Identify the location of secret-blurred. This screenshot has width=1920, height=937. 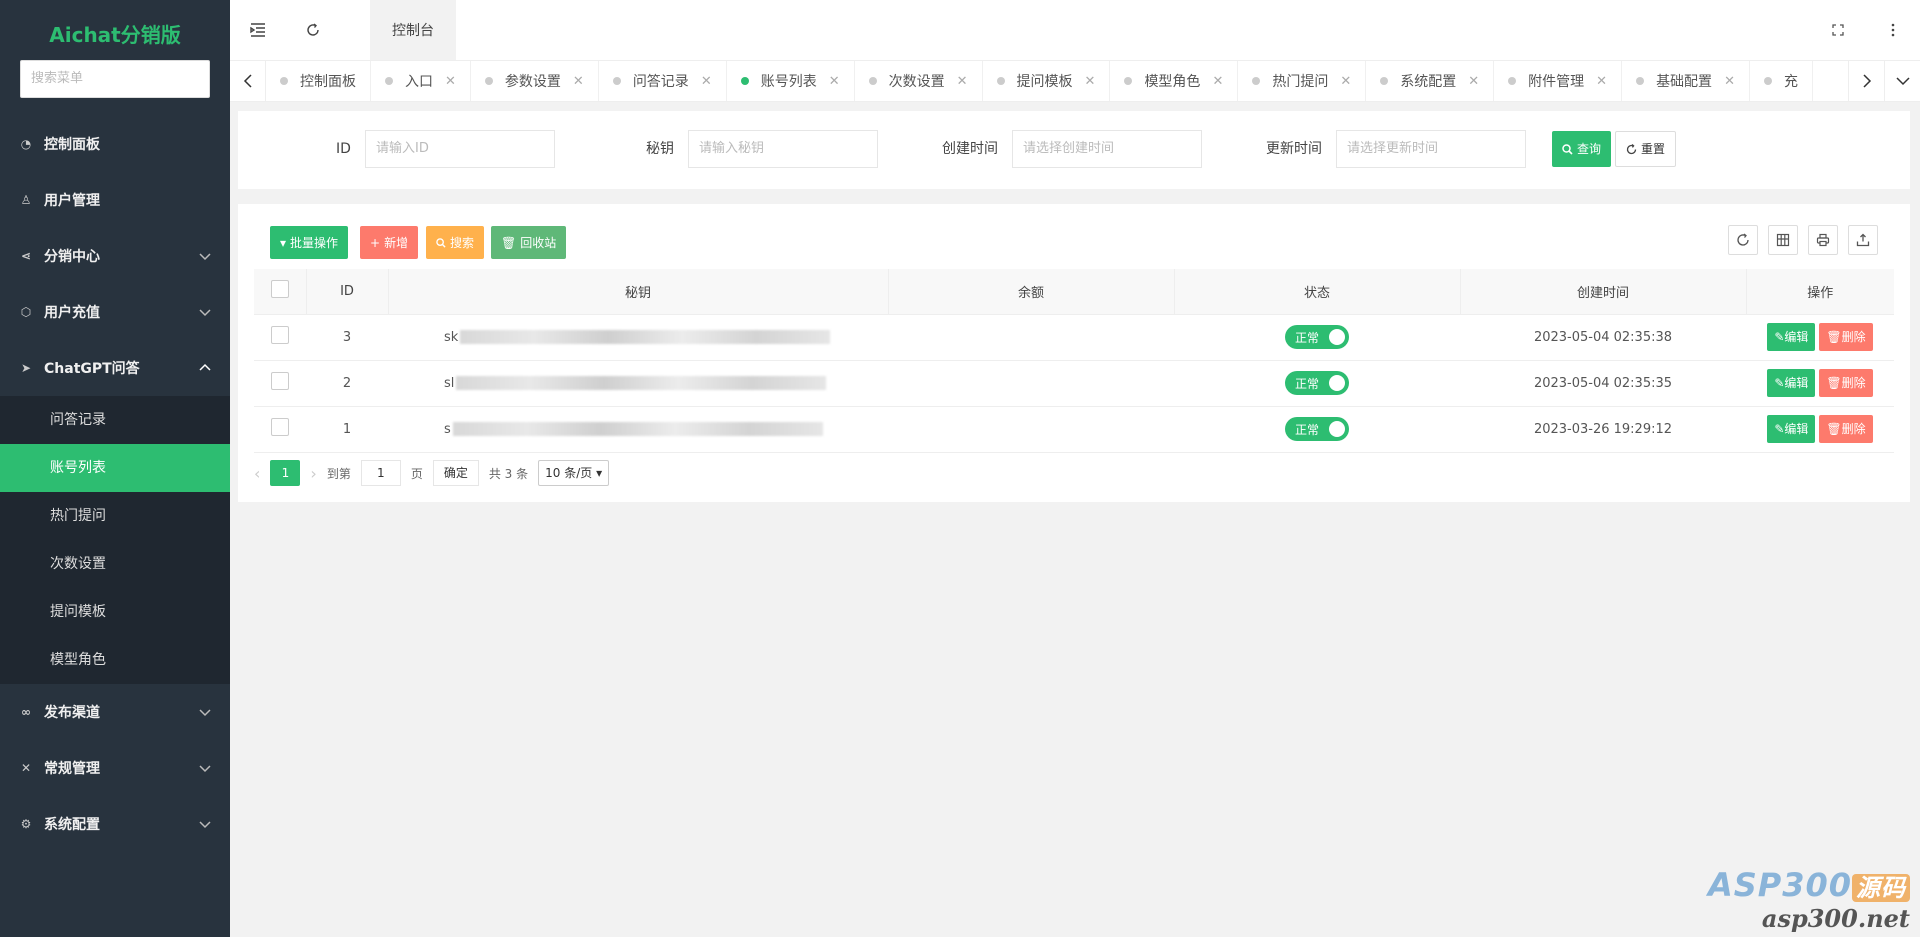
(637, 429).